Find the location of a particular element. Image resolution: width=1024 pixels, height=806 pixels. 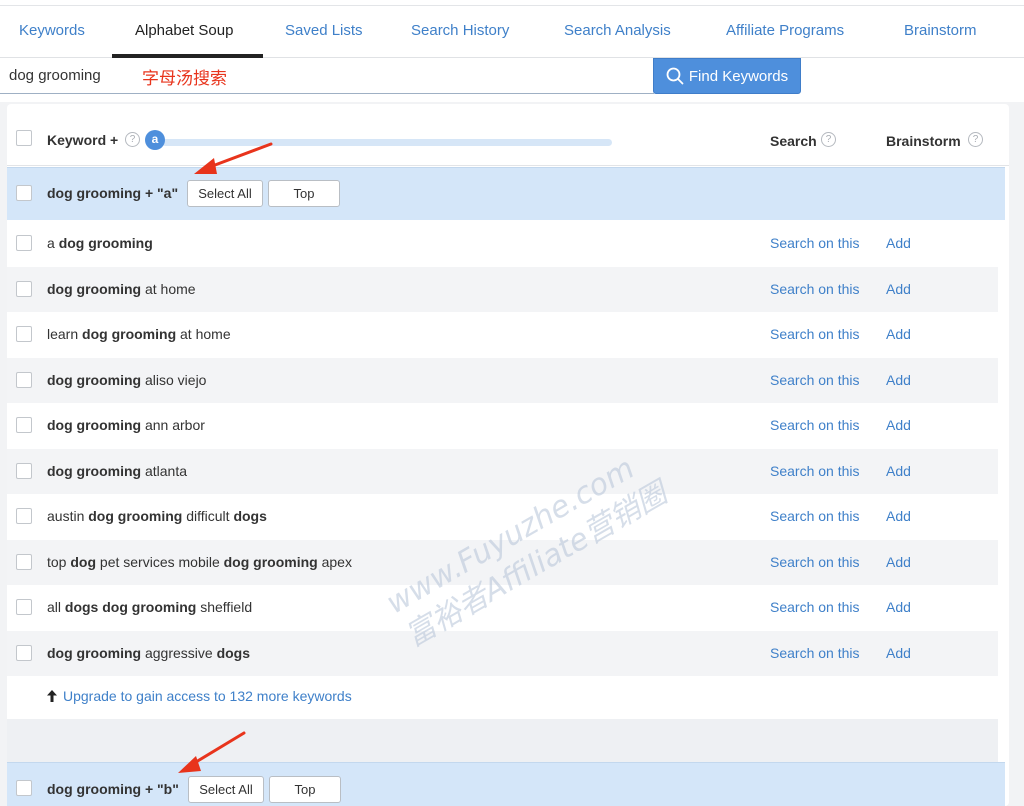

keyword-fragment: top is located at coordinates (59, 561).